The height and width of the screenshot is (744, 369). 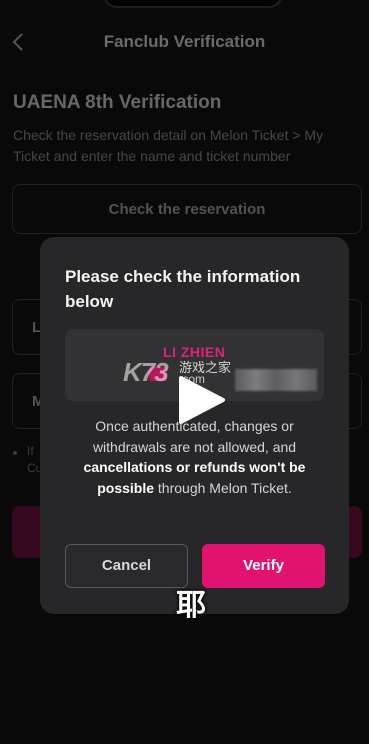 I want to click on video-subtitle: 耶, so click(x=191, y=605).